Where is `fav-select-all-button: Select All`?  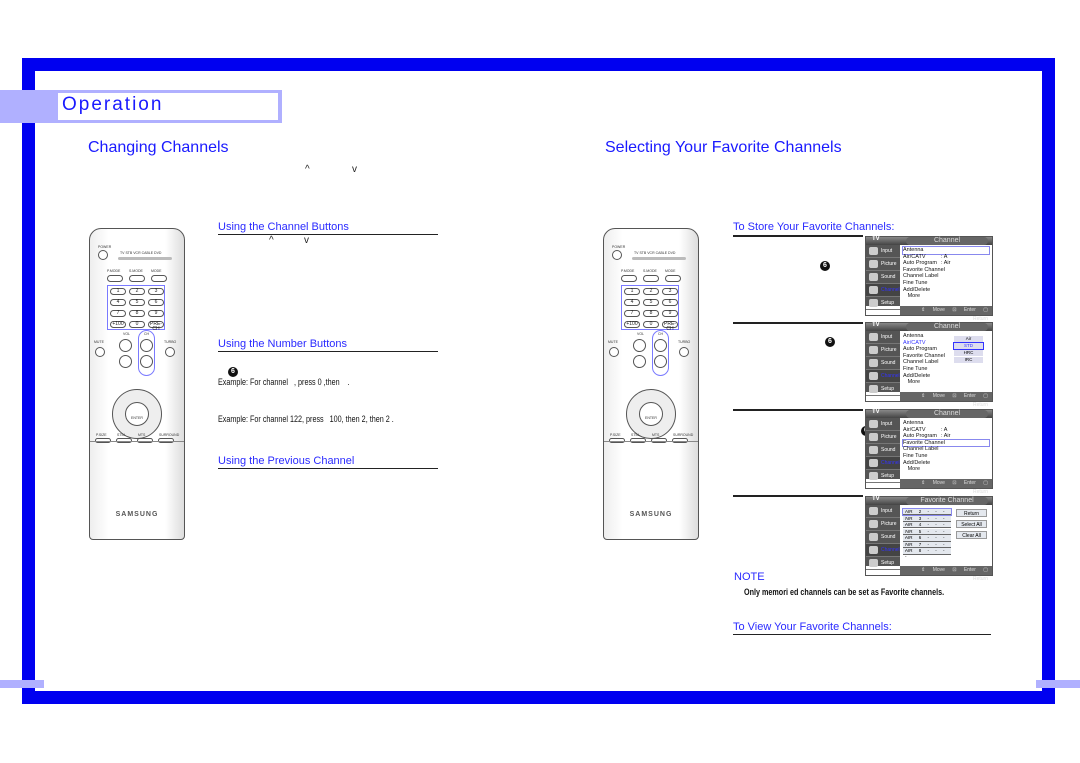 fav-select-all-button: Select All is located at coordinates (971, 524).